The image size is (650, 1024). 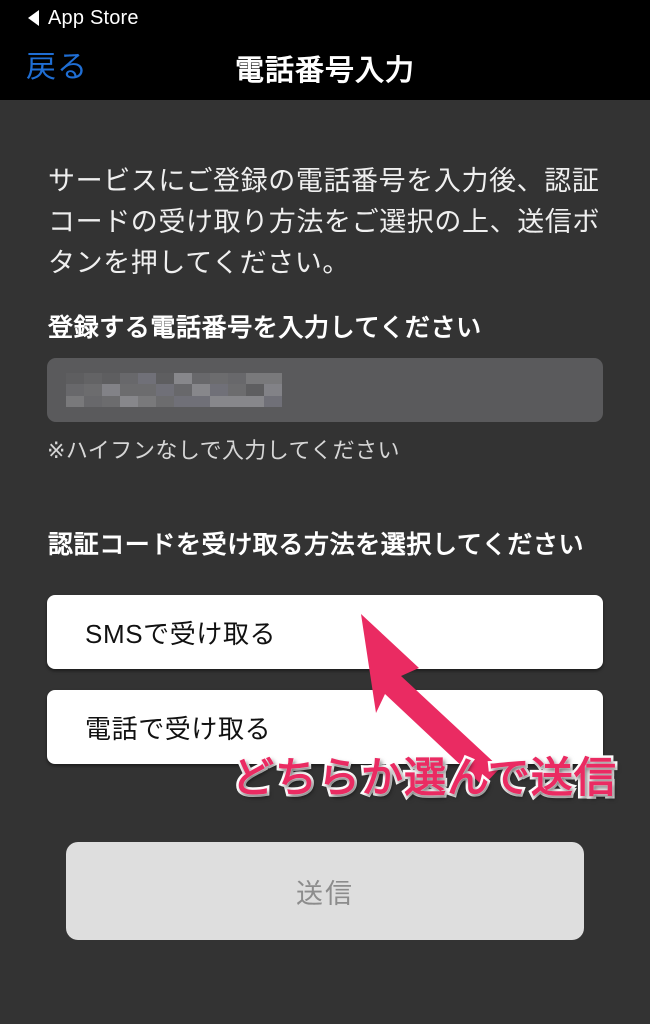 I want to click on return-to-app-store-button: App Store, so click(x=83, y=18).